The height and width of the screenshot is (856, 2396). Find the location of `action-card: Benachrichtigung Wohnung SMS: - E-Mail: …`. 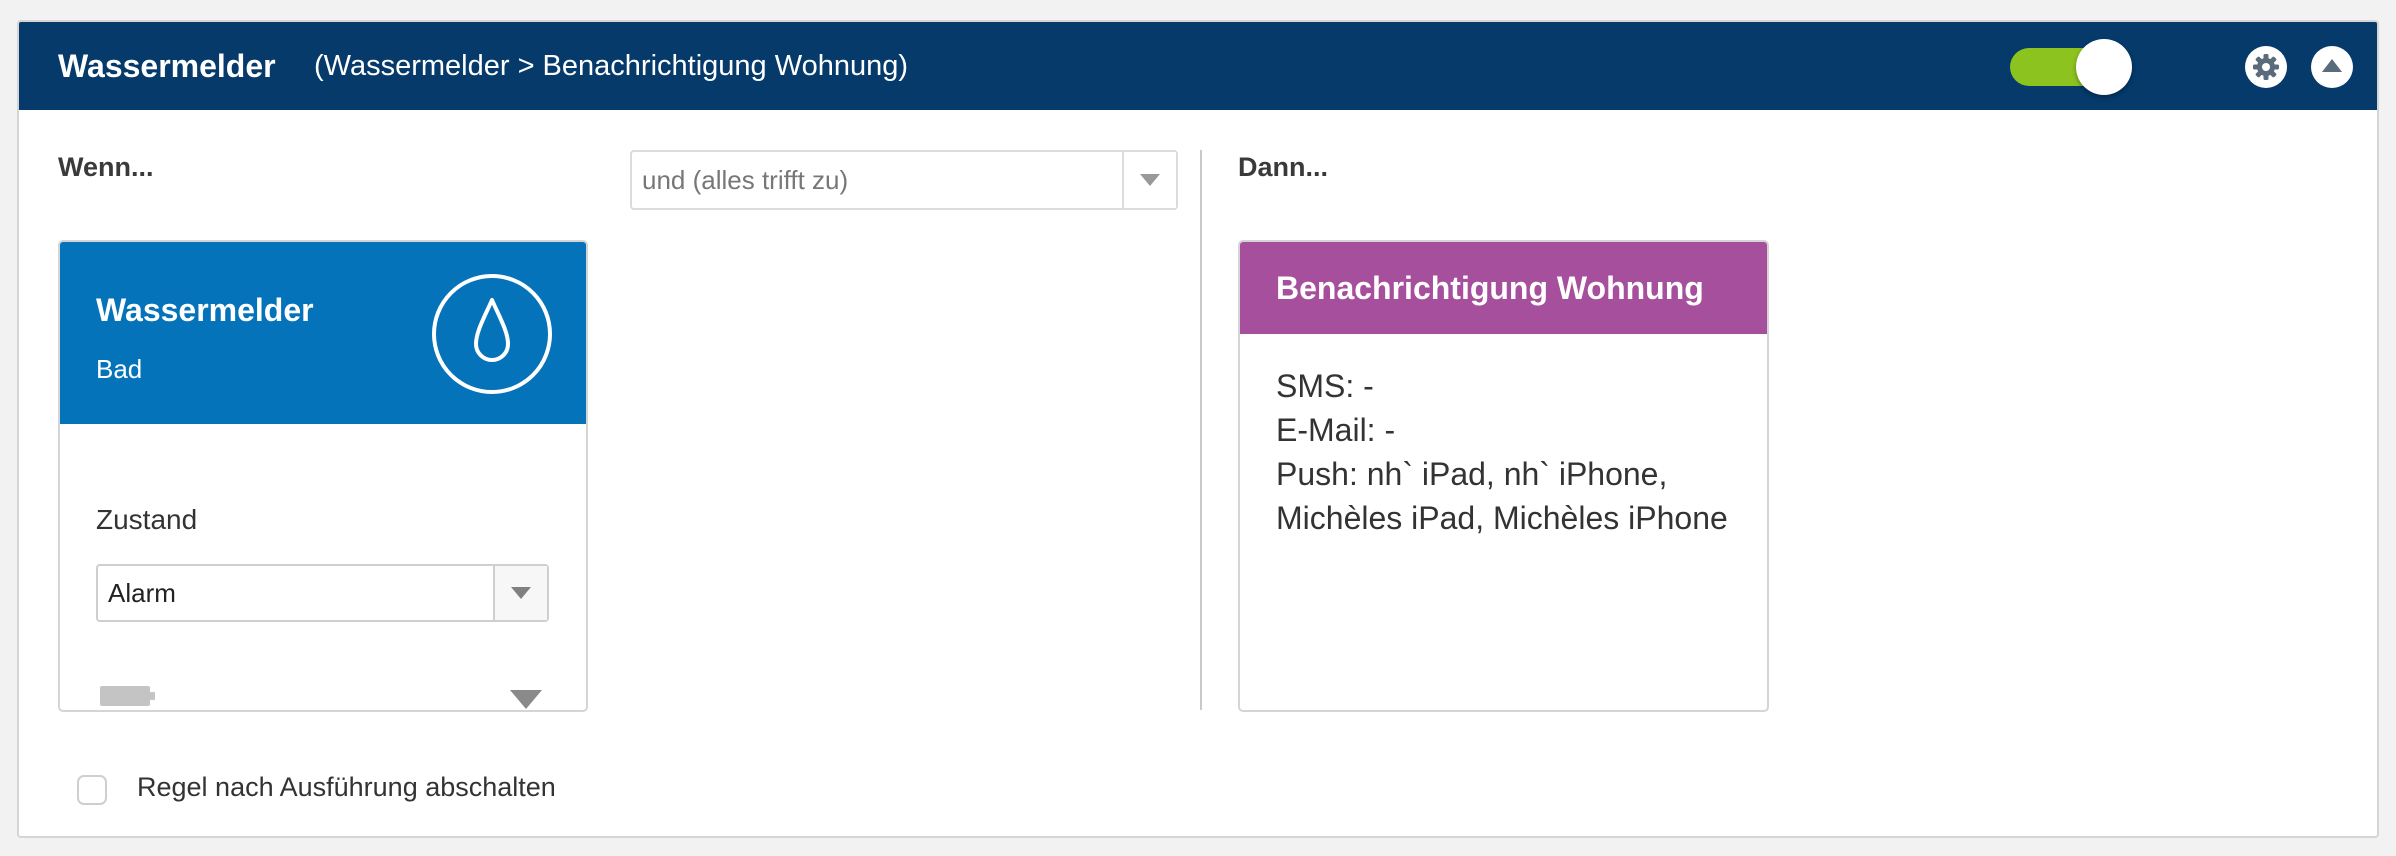

action-card: Benachrichtigung Wohnung SMS: - E-Mail: … is located at coordinates (1503, 476).